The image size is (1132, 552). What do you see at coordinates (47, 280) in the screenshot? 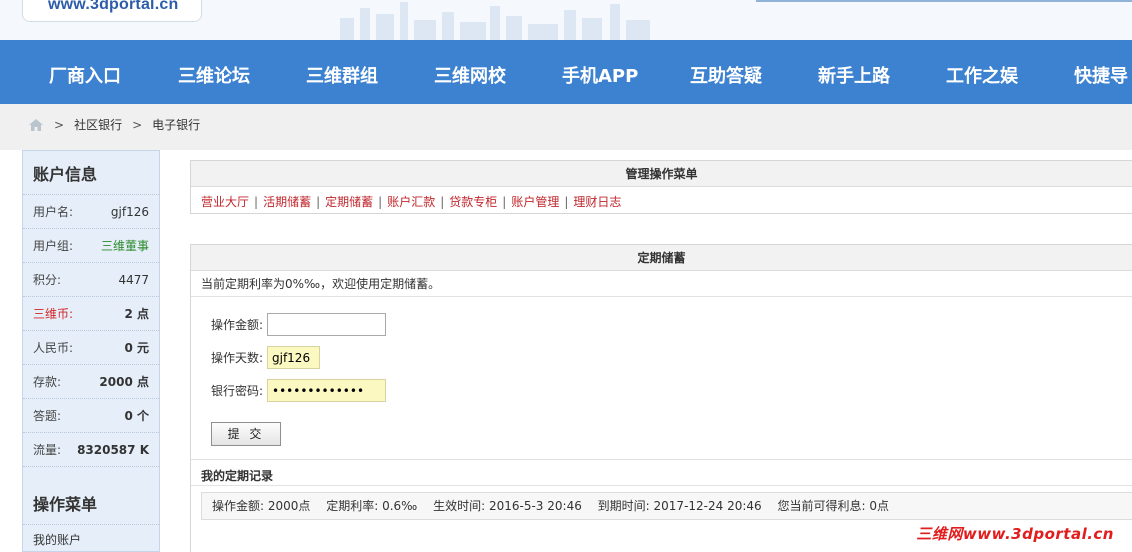
I see `row-label: 积分:` at bounding box center [47, 280].